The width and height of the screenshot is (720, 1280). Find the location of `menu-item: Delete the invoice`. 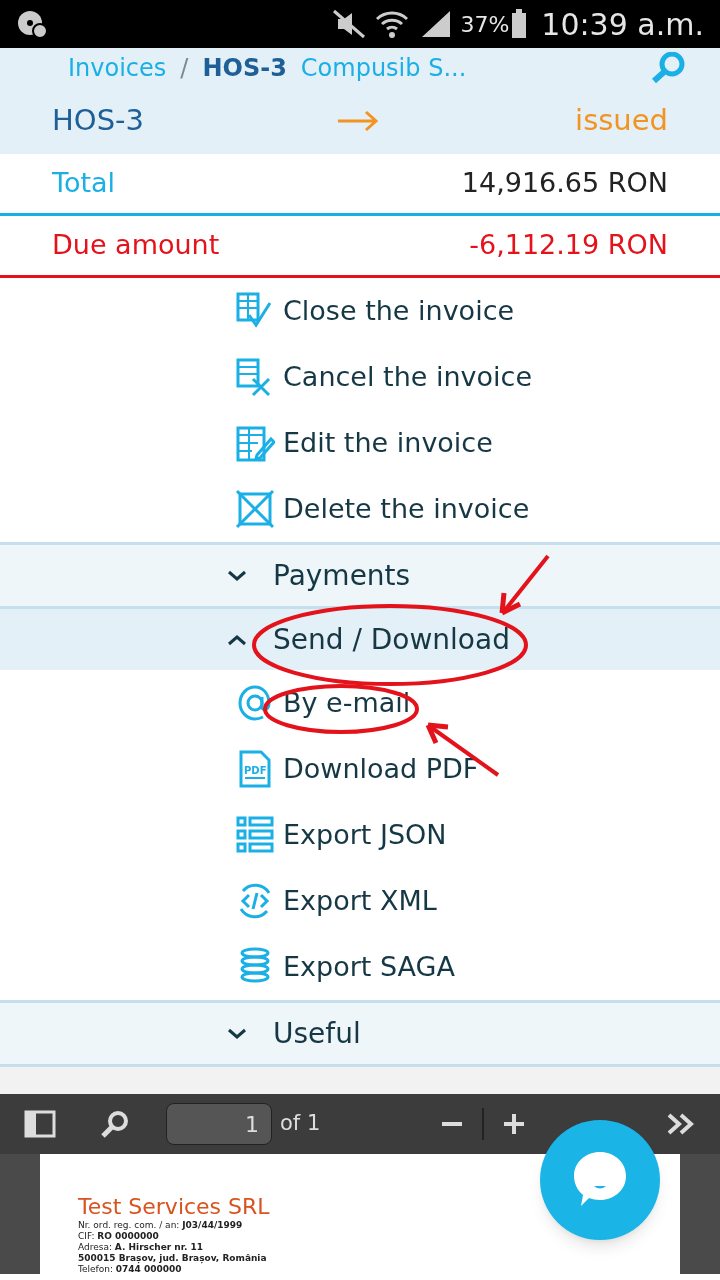

menu-item: Delete the invoice is located at coordinates (360, 509).